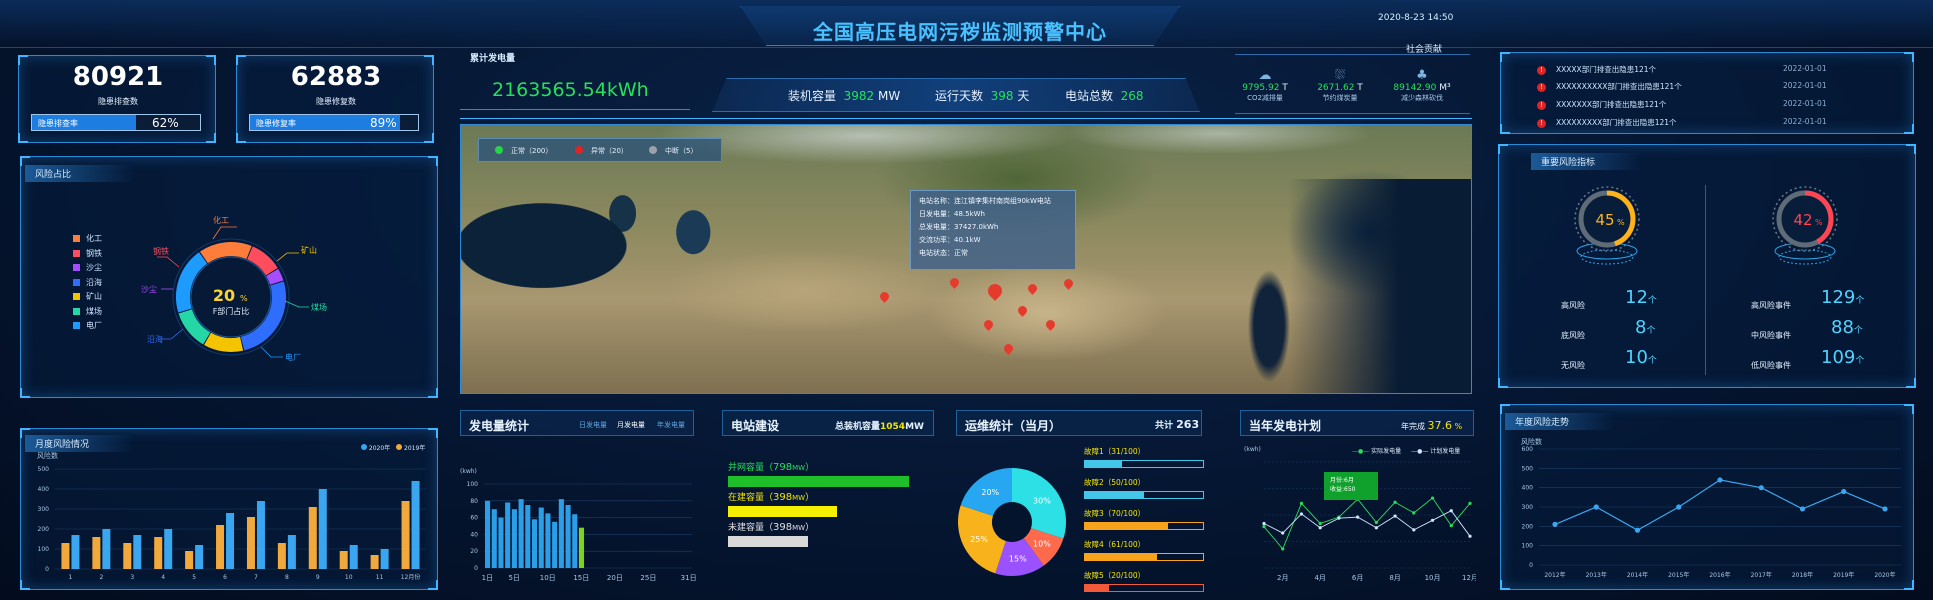 The width and height of the screenshot is (1933, 600). Describe the element at coordinates (575, 109) in the screenshot. I see `cumulative-underline` at that location.